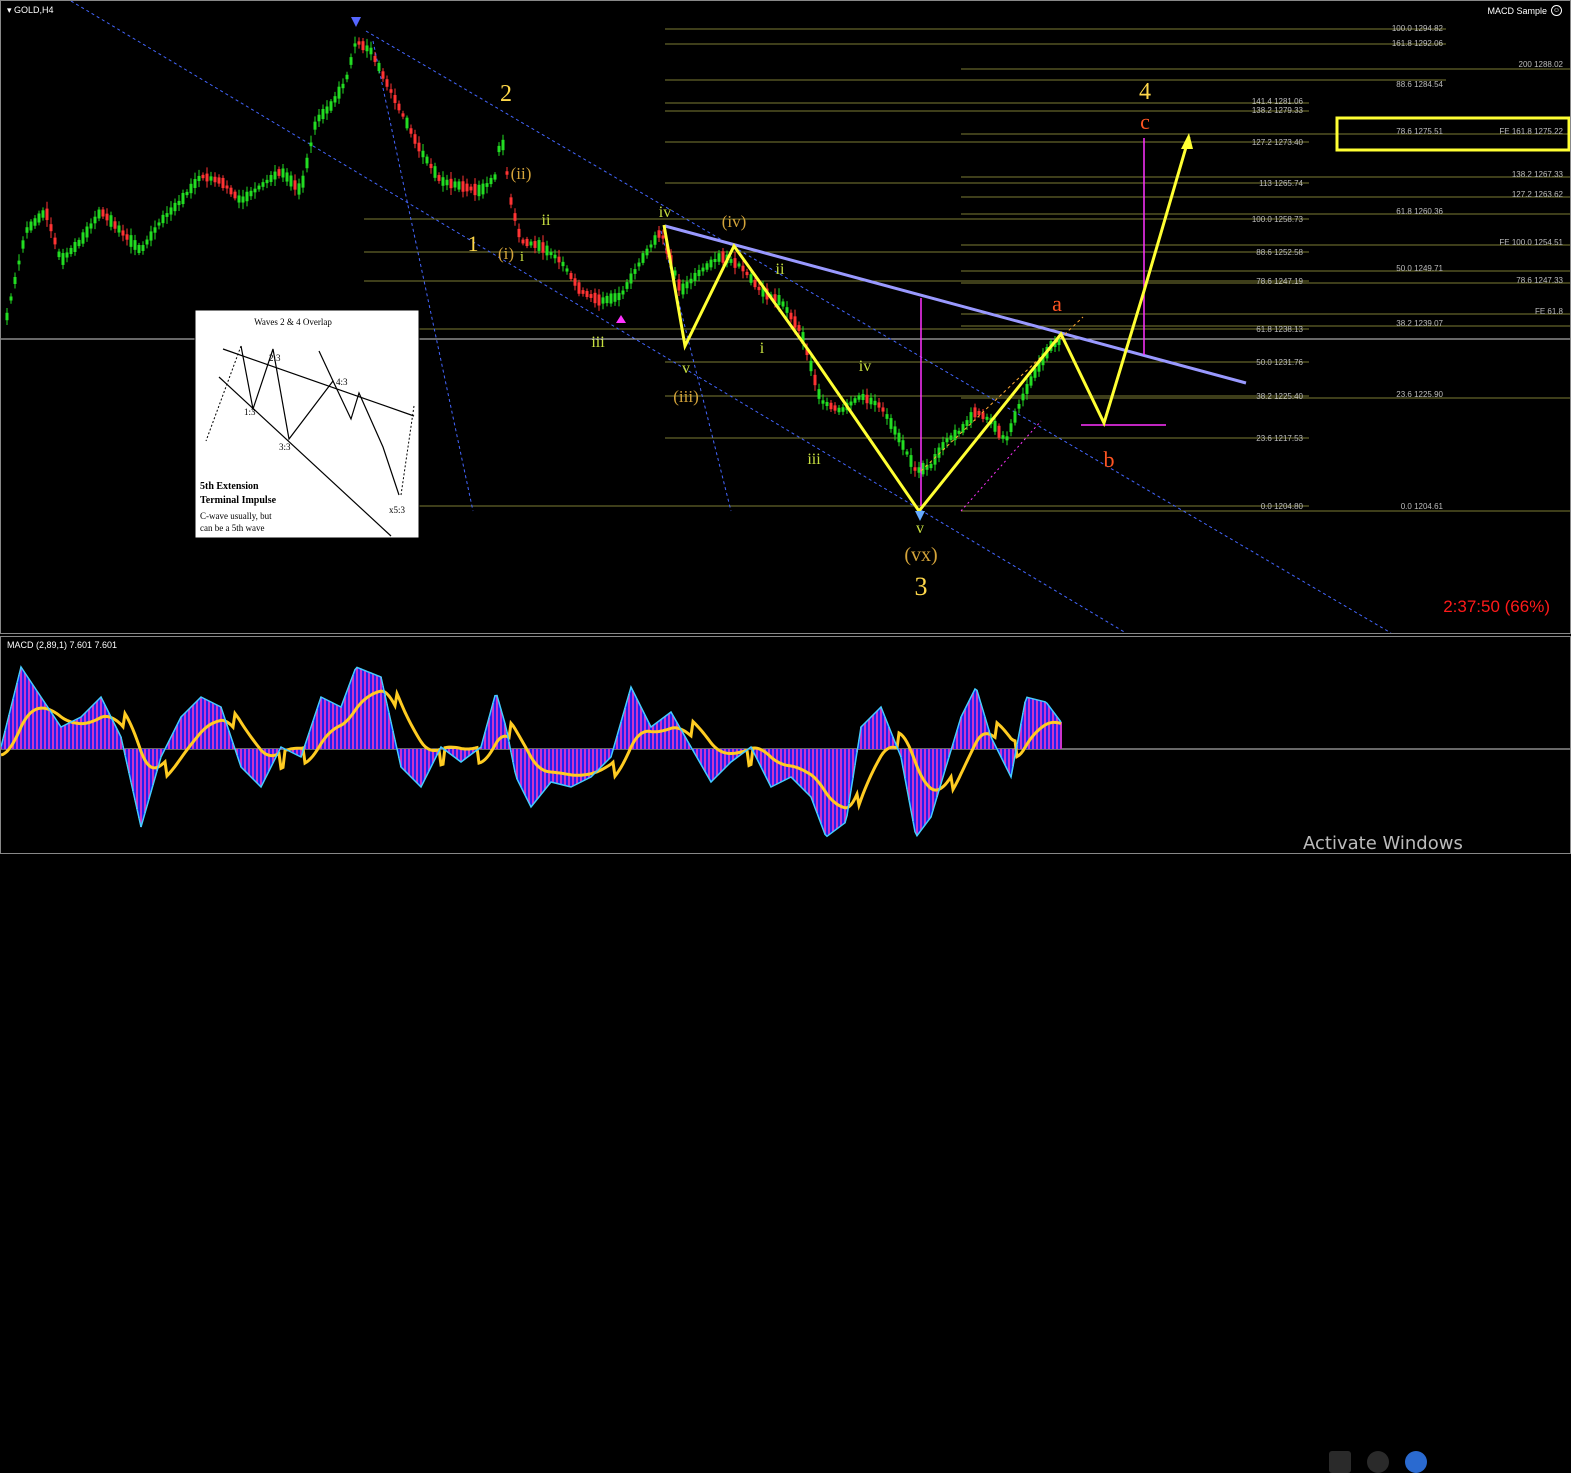  I want to click on wave-label: iii, so click(598, 342).